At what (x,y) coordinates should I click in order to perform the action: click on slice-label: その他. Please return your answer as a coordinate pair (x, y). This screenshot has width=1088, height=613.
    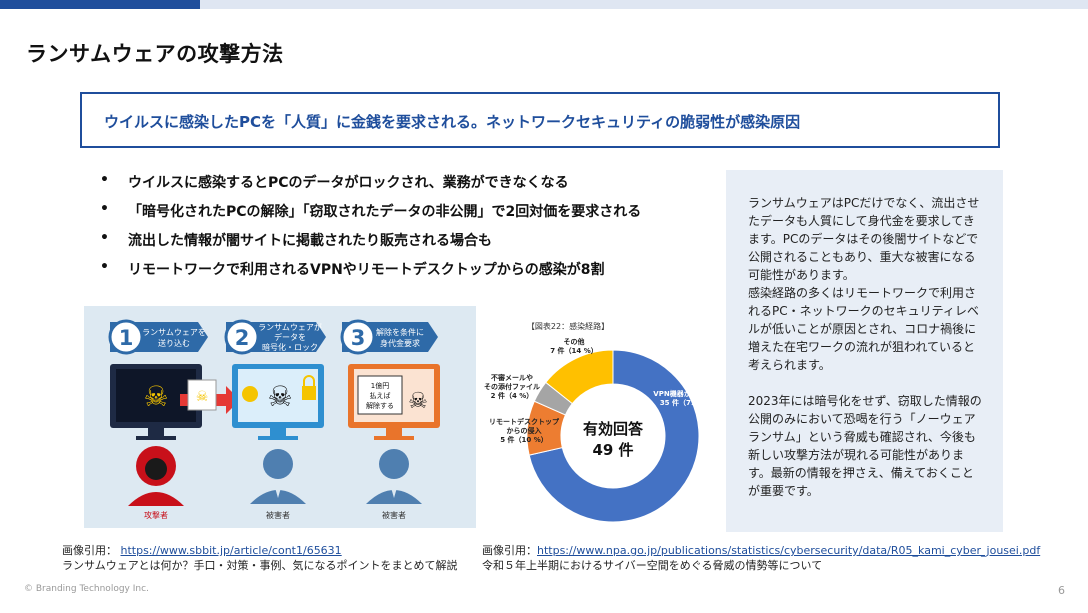
    Looking at the image, I should click on (574, 341).